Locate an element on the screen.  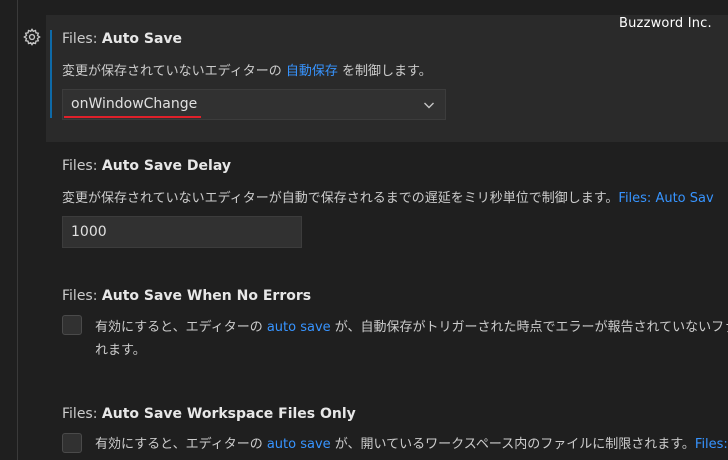
auto-save-no-errors-description-line2: れます。 is located at coordinates (120, 350).